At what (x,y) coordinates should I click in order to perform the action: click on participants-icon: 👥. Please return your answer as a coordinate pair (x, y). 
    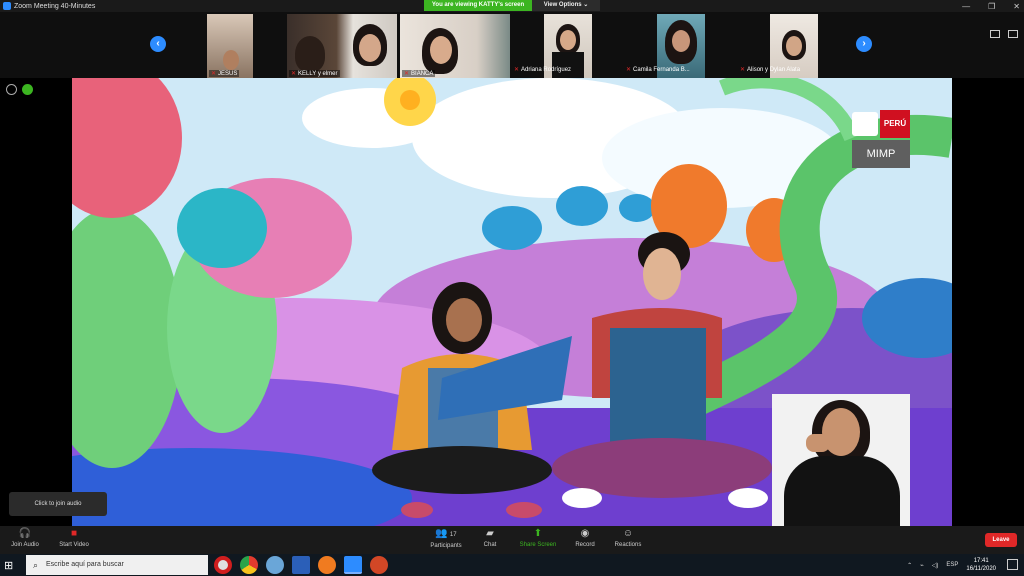
    Looking at the image, I should click on (441, 533).